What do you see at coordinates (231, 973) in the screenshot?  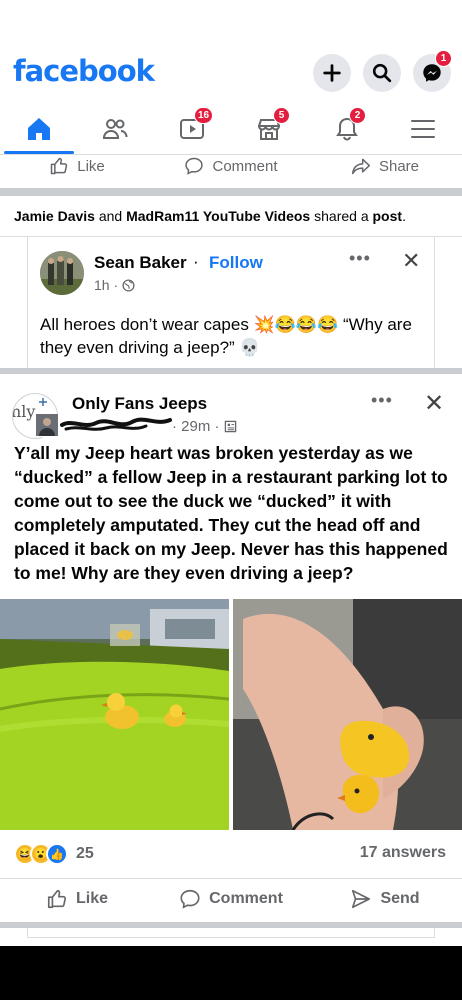 I see `screen-bottom-bar` at bounding box center [231, 973].